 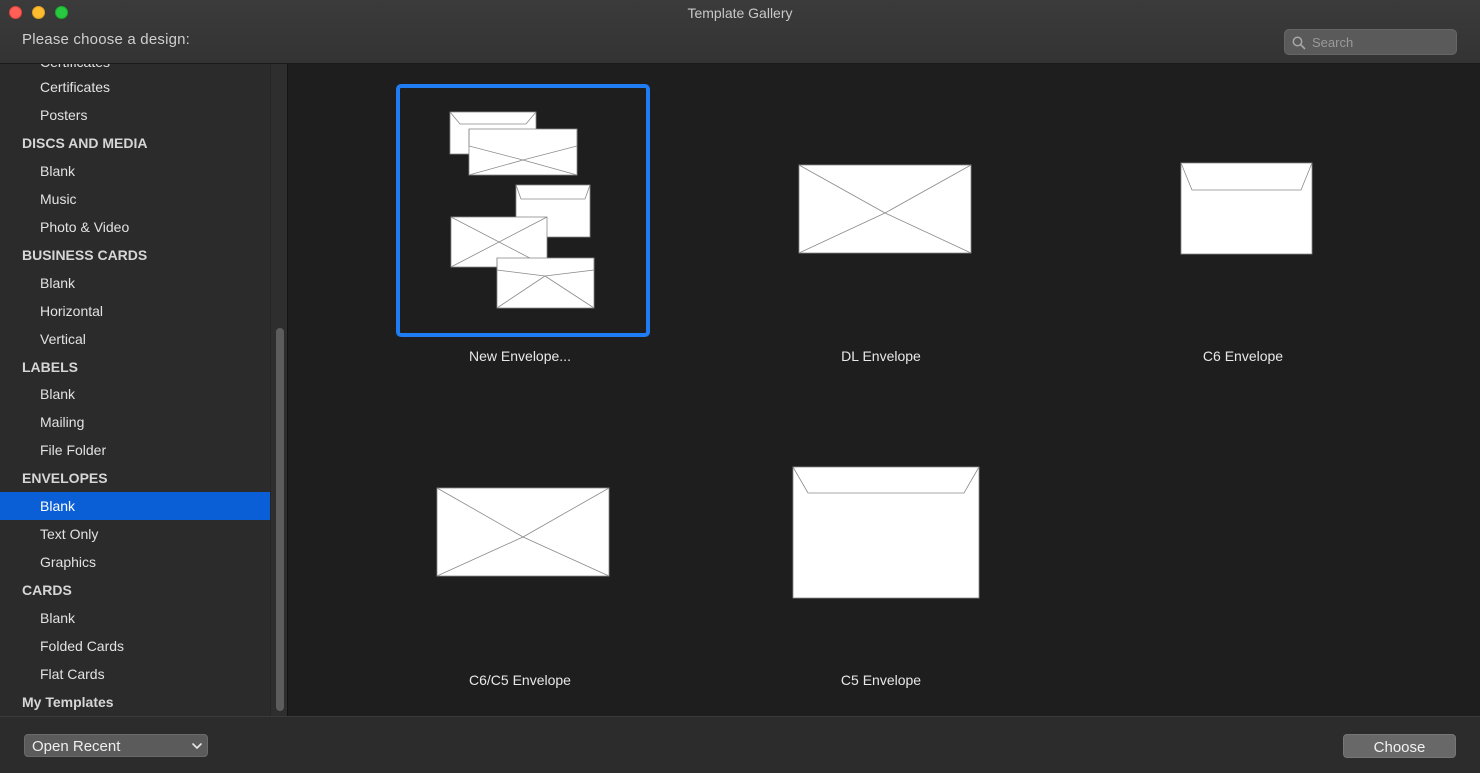 What do you see at coordinates (135, 227) in the screenshot?
I see `sidebar-item-photo-video: Photo & Video` at bounding box center [135, 227].